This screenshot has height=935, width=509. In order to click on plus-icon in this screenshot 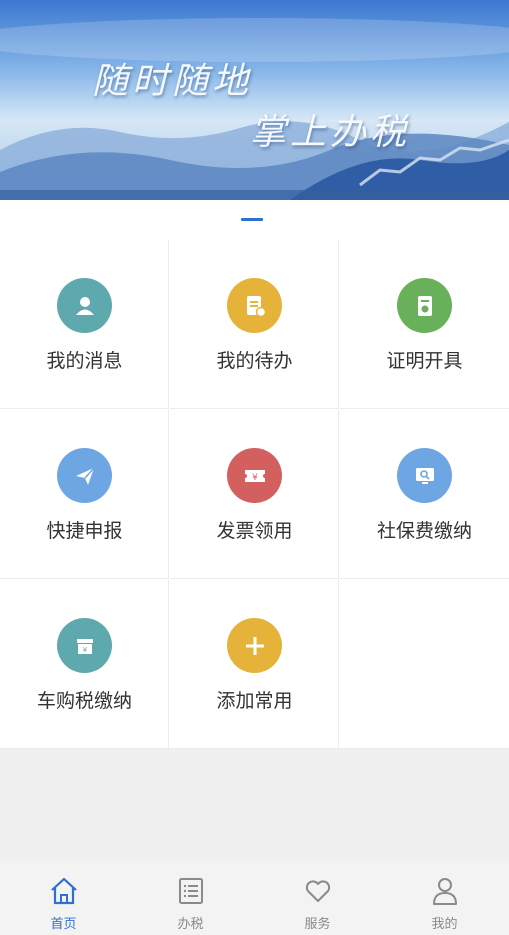, I will do `click(254, 645)`.